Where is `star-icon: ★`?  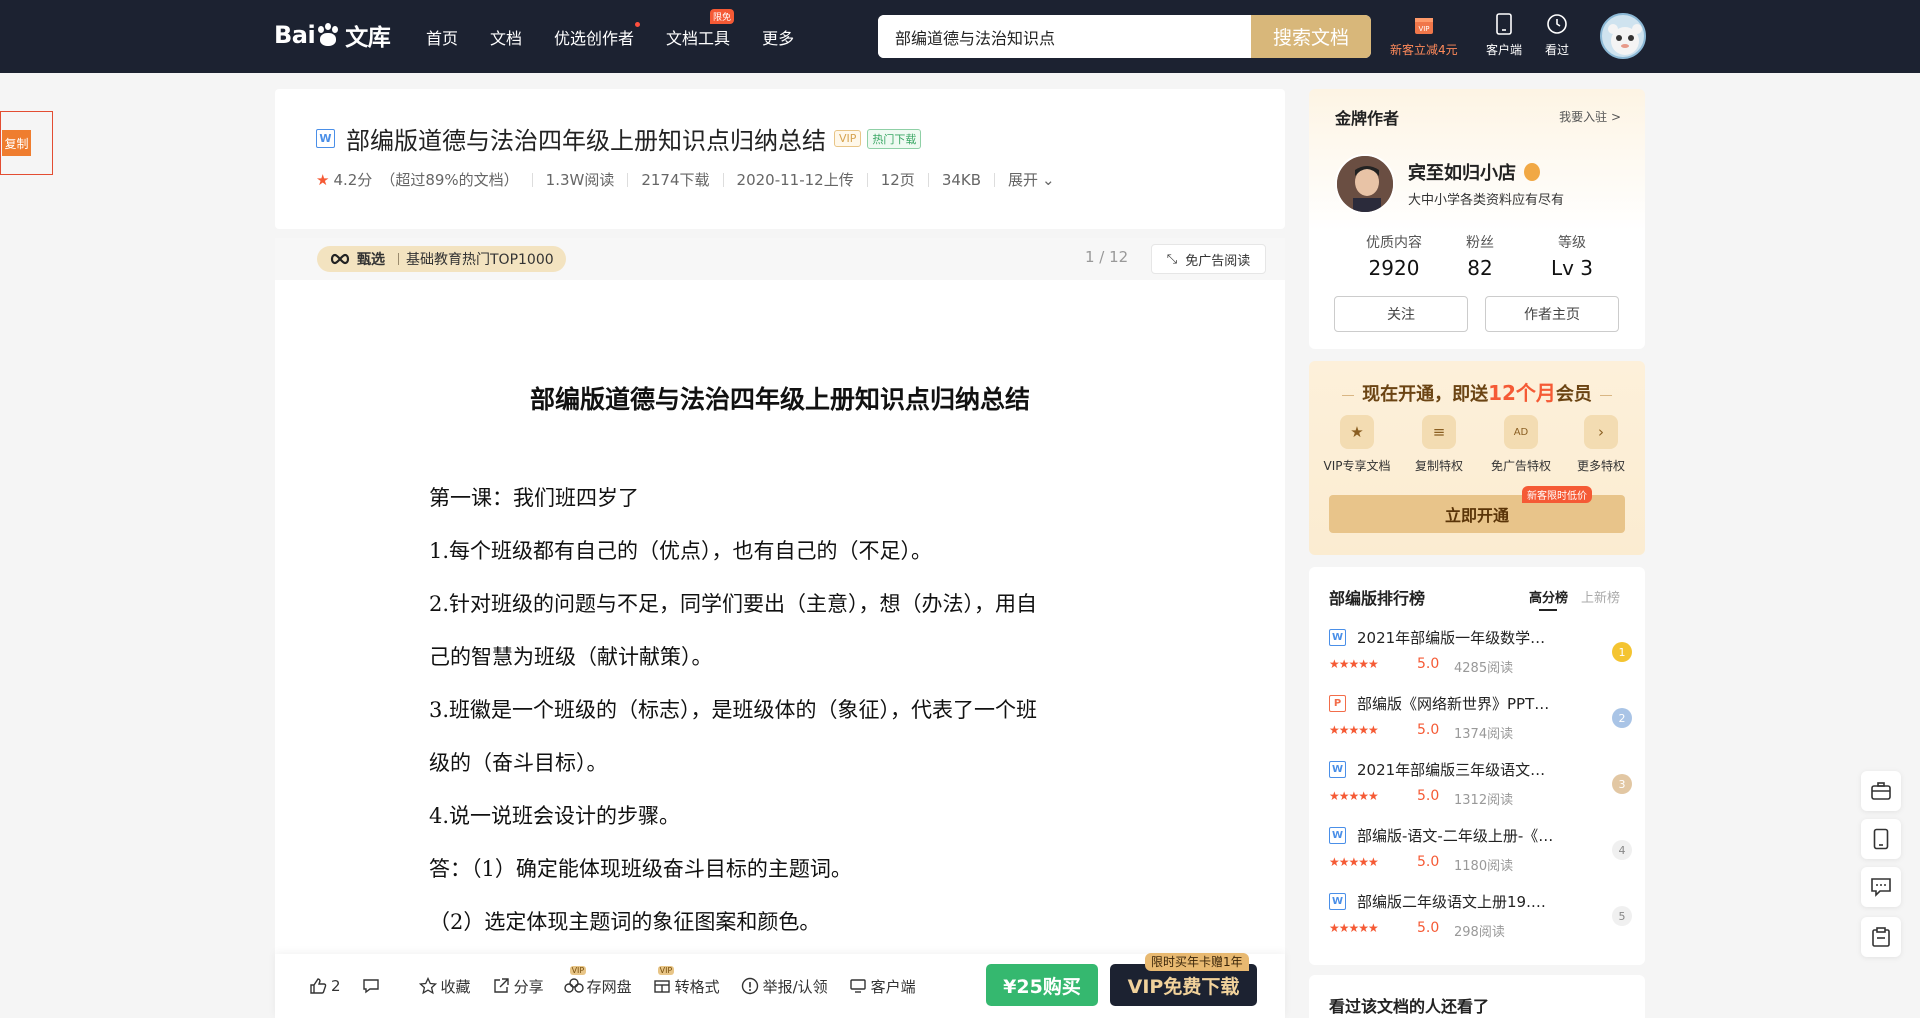
star-icon: ★ is located at coordinates (323, 179).